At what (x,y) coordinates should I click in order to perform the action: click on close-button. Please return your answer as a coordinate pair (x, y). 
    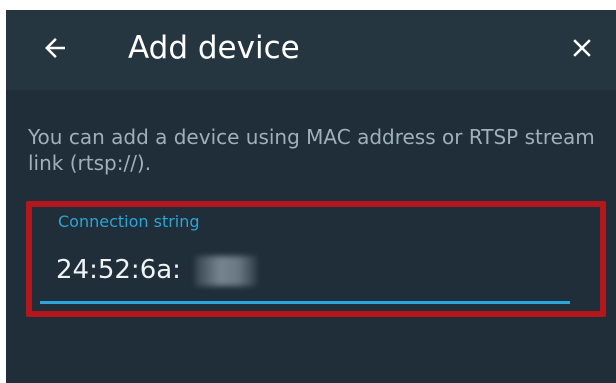
    Looking at the image, I should click on (582, 48).